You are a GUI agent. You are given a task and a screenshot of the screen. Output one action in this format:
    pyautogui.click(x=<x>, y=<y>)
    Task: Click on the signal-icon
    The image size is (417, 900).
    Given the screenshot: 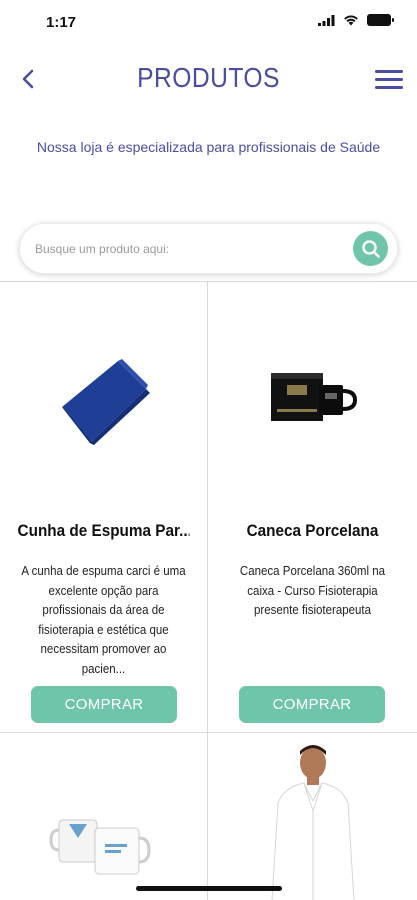 What is the action you would take?
    pyautogui.click(x=326, y=20)
    